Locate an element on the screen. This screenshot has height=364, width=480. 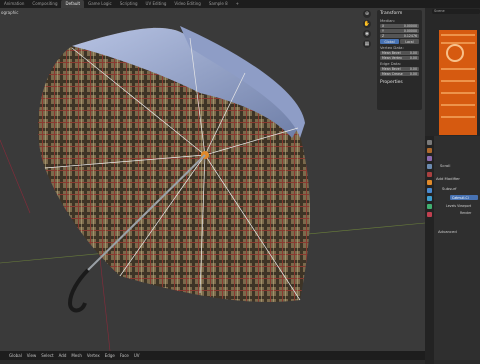
modifier-name: Subsurf is located at coordinates (449, 188).